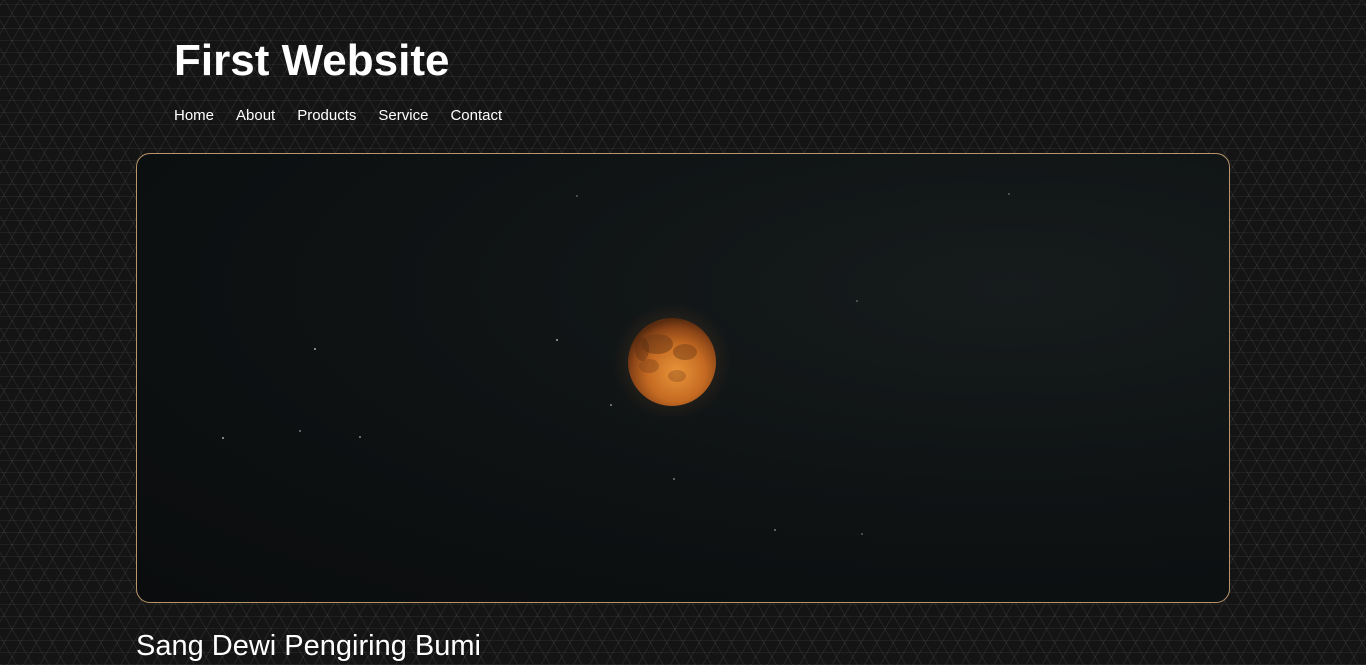  What do you see at coordinates (403, 116) in the screenshot?
I see `nav-link-service: Service` at bounding box center [403, 116].